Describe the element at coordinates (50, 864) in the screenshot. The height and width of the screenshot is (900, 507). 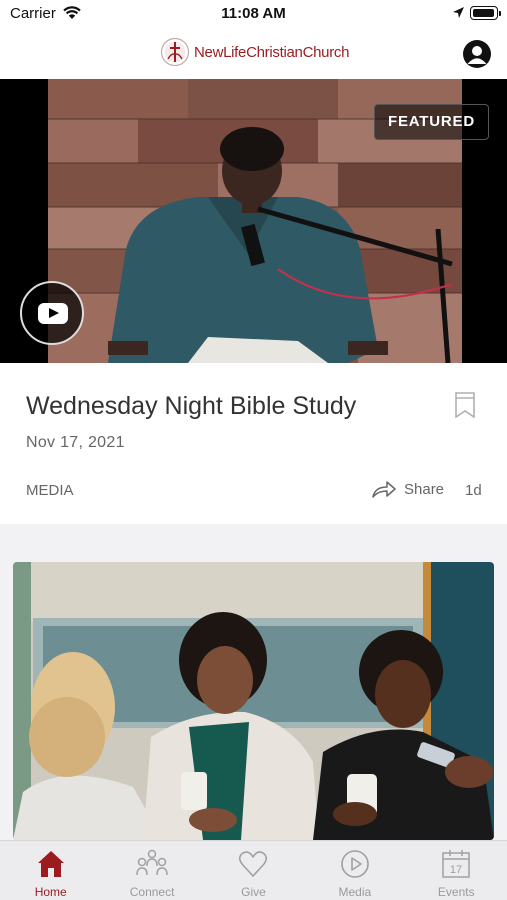
I see `home-icon` at that location.